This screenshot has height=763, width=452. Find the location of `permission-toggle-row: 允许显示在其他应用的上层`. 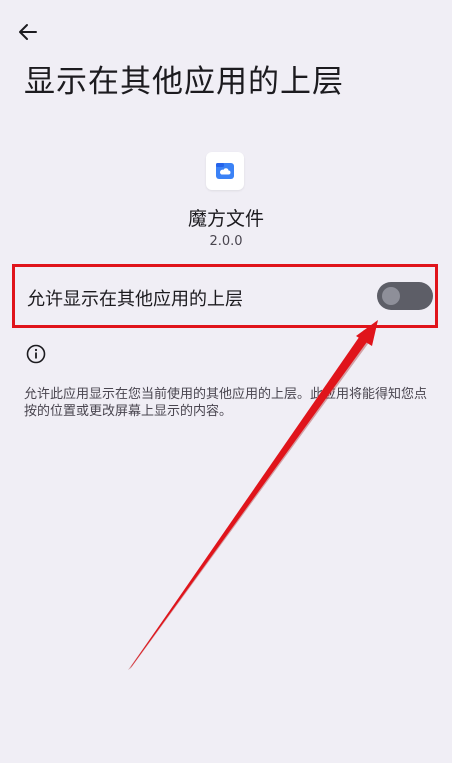

permission-toggle-row: 允许显示在其他应用的上层 is located at coordinates (225, 296).